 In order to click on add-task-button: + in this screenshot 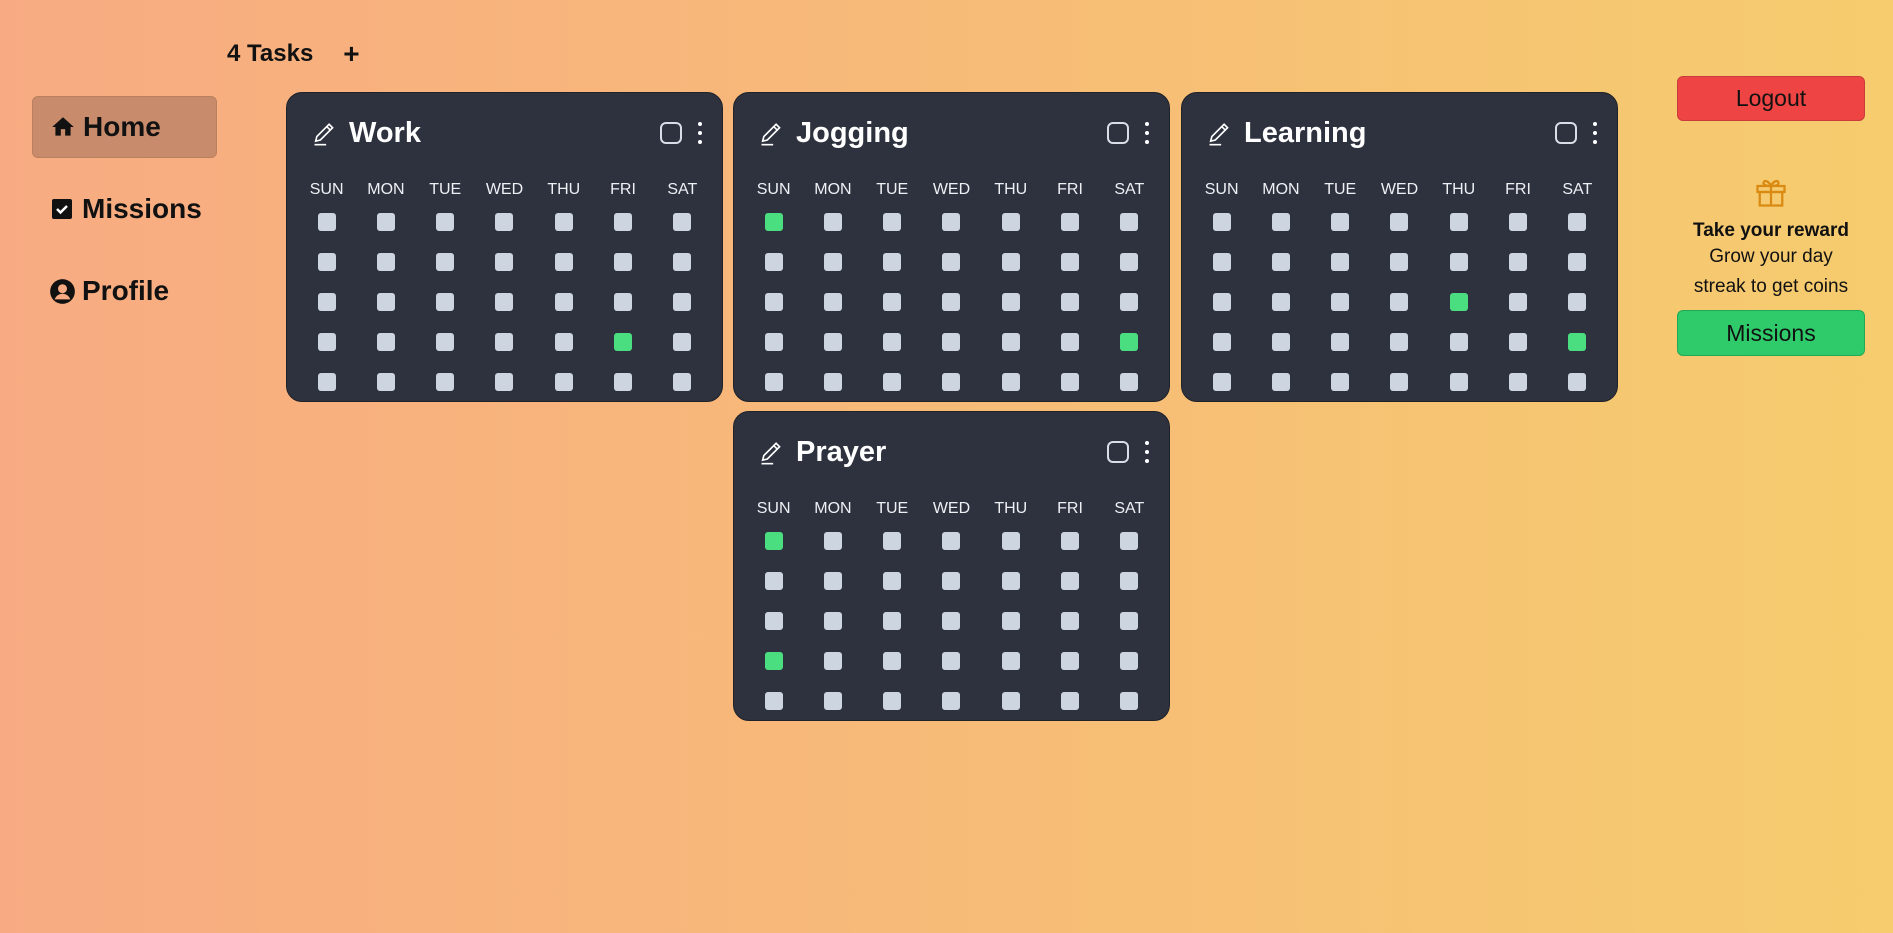, I will do `click(351, 54)`.